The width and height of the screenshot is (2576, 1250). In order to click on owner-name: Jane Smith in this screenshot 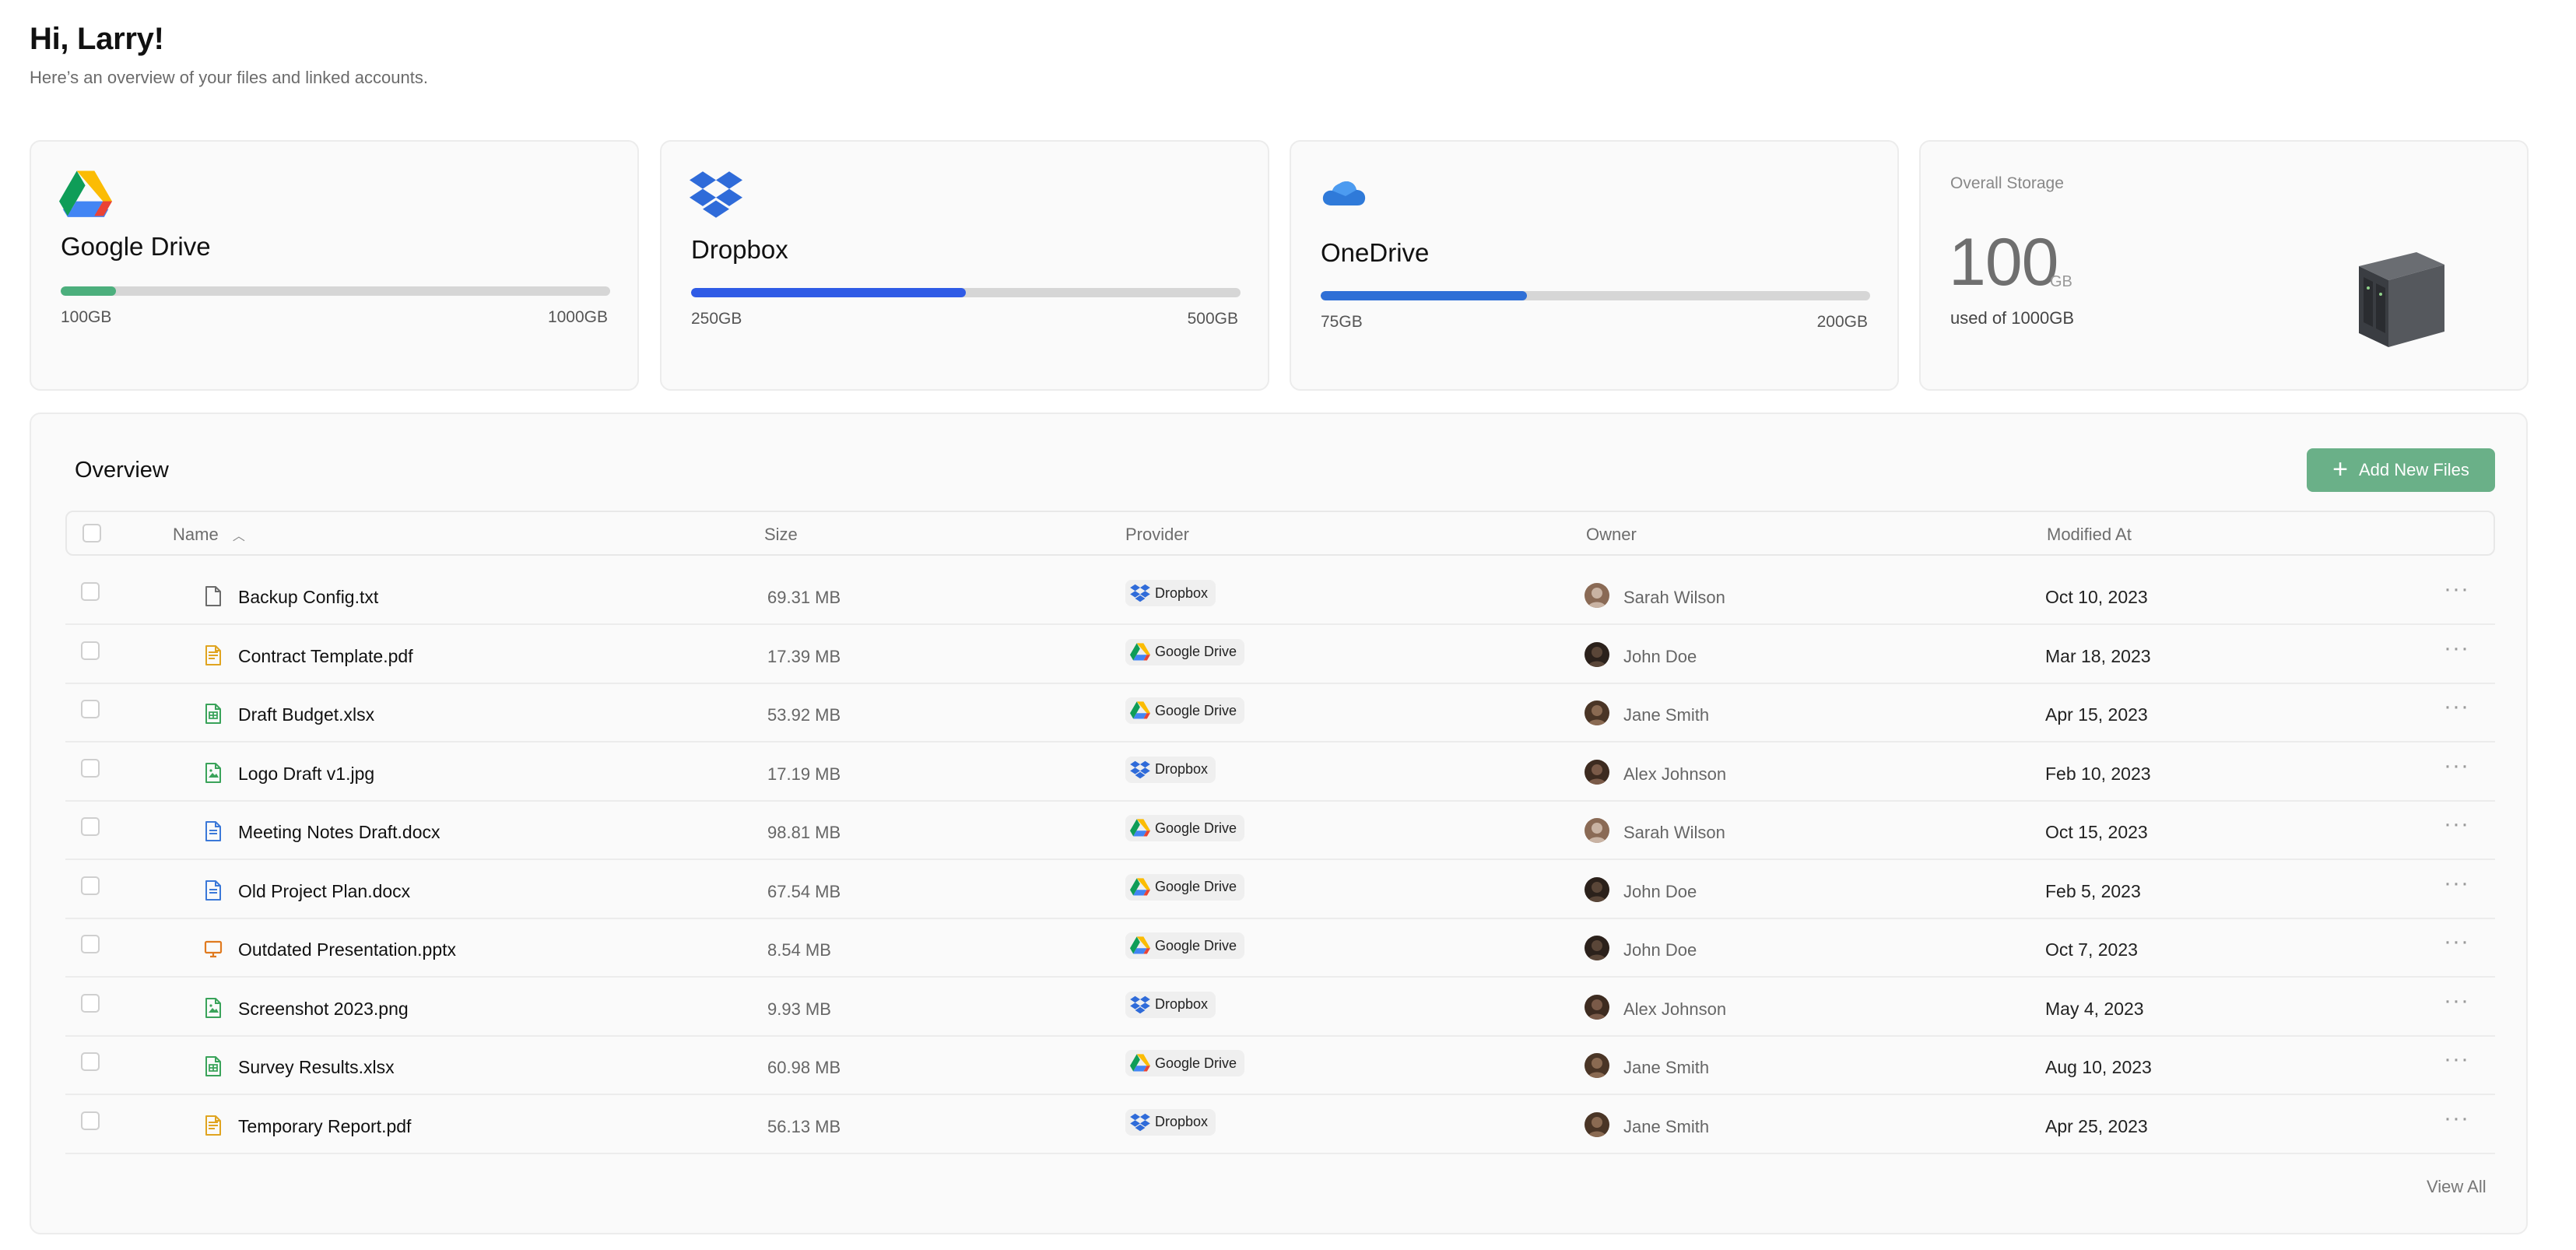, I will do `click(1667, 1067)`.